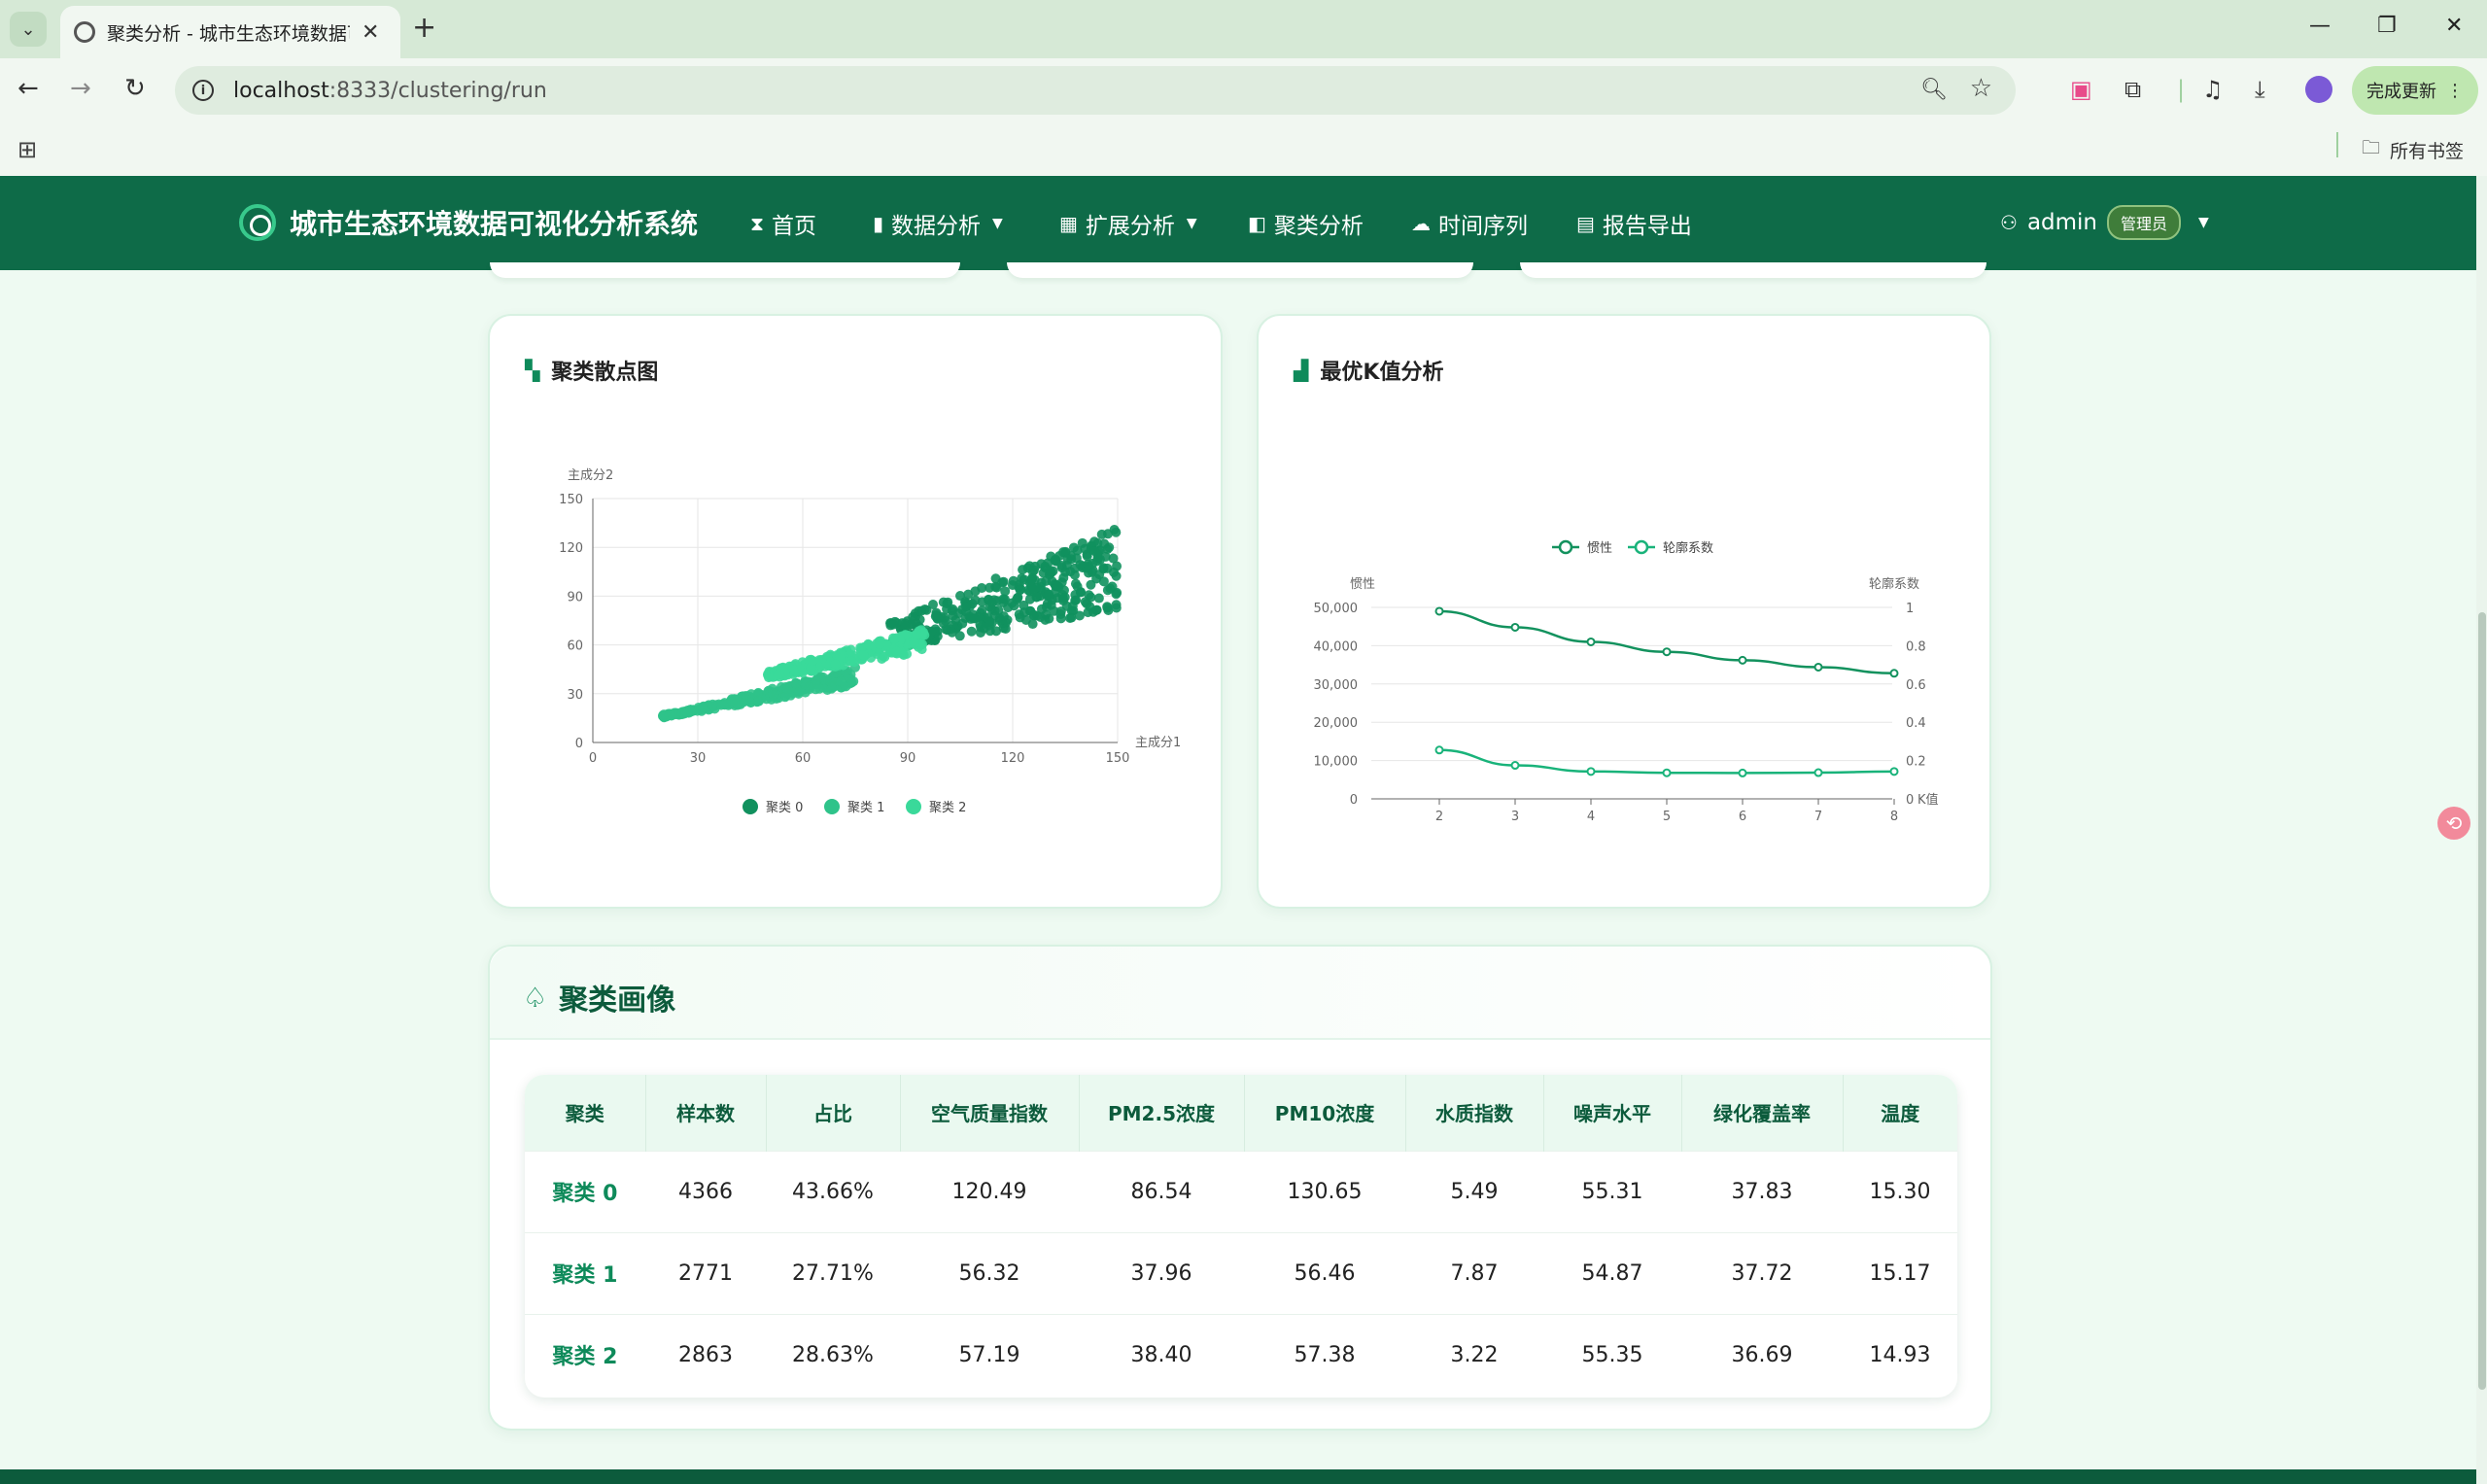 The height and width of the screenshot is (1484, 2487). I want to click on address-bar: i localhost:8333/clustering/run 🔍︎ ☆, so click(1095, 90).